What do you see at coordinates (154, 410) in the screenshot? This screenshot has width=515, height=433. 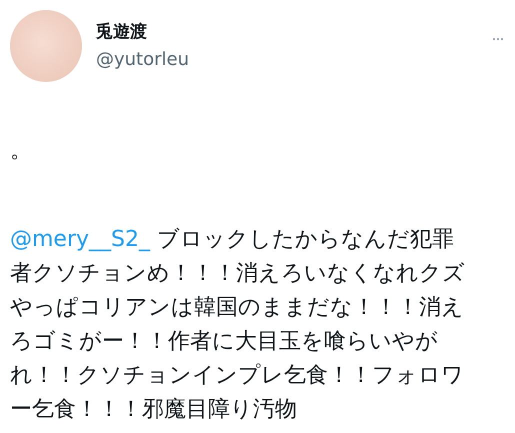 I see `tweet-text: ー乞食！！！邪魔目障り汚物` at bounding box center [154, 410].